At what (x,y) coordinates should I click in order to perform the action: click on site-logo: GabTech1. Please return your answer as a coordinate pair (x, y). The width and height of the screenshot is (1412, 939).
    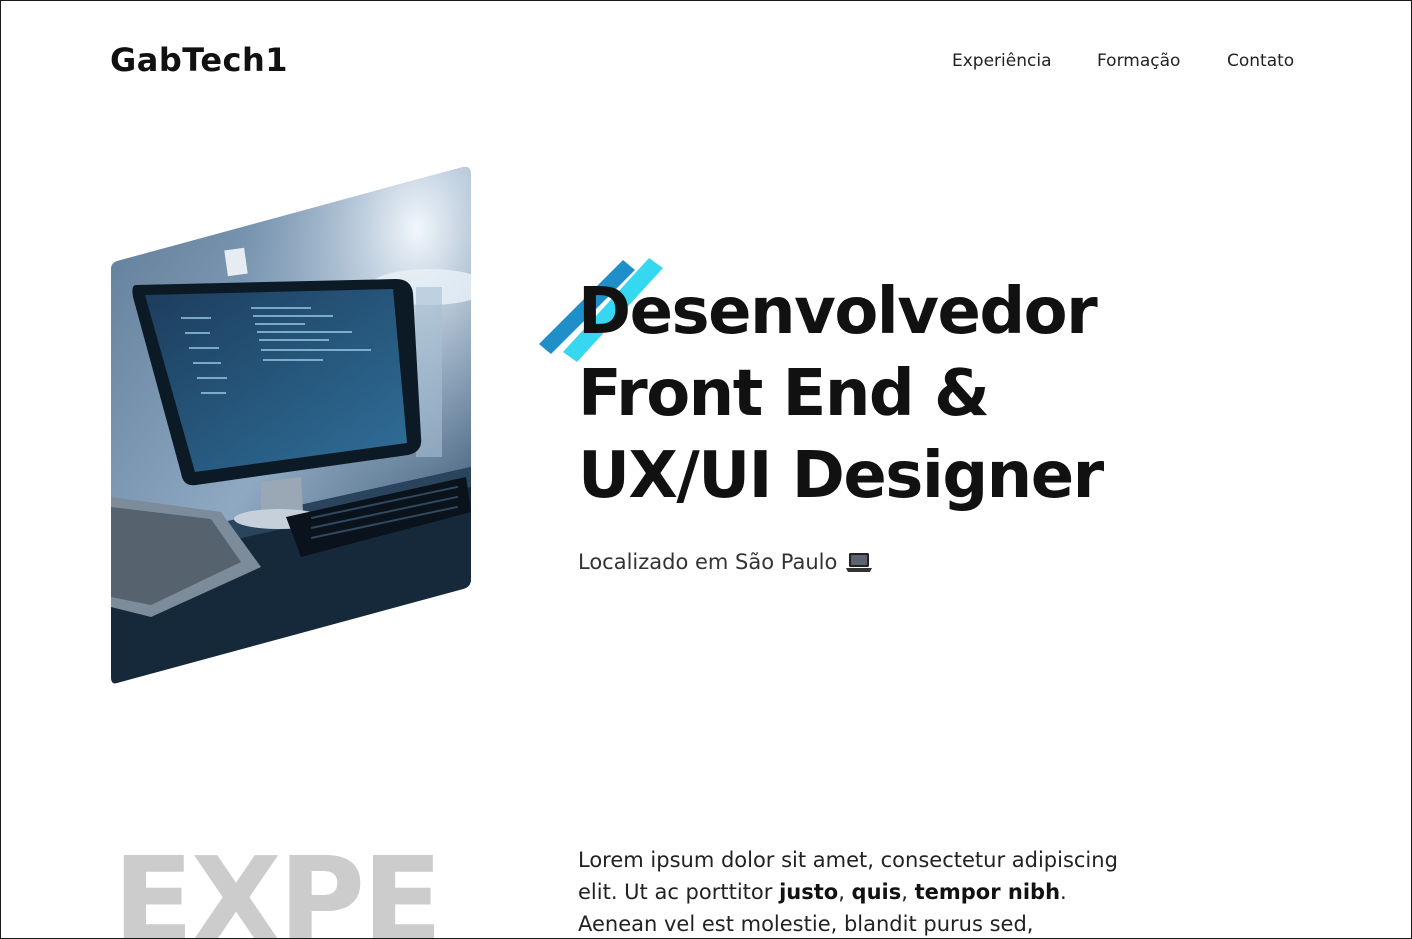
    Looking at the image, I should click on (199, 60).